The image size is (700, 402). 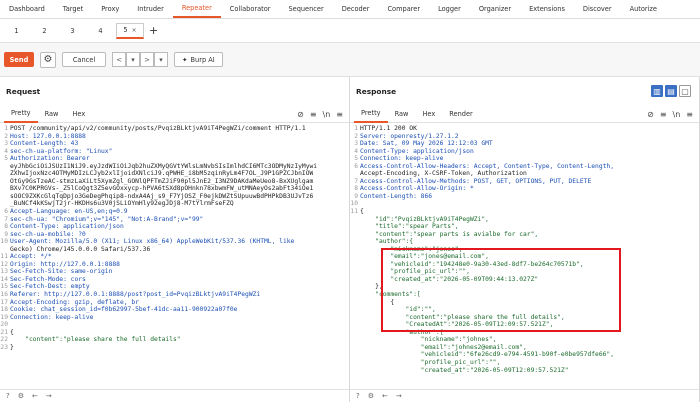 I want to click on line-number: 6, so click(x=356, y=166).